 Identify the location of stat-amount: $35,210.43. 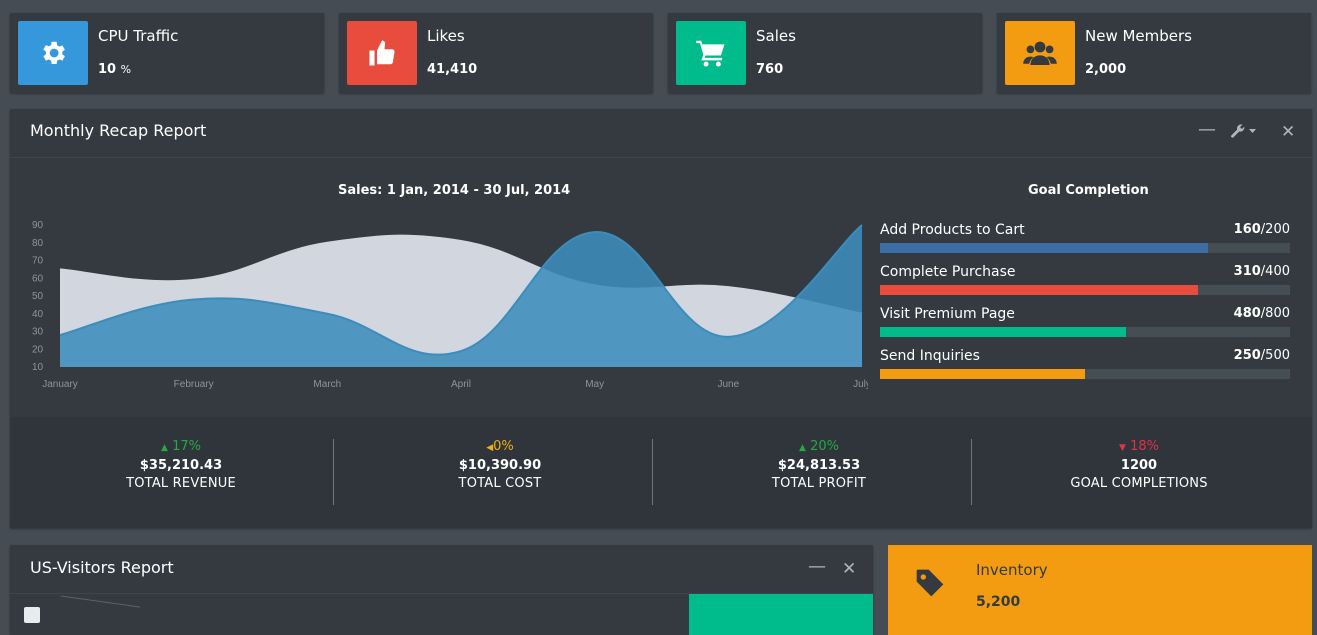
(181, 465).